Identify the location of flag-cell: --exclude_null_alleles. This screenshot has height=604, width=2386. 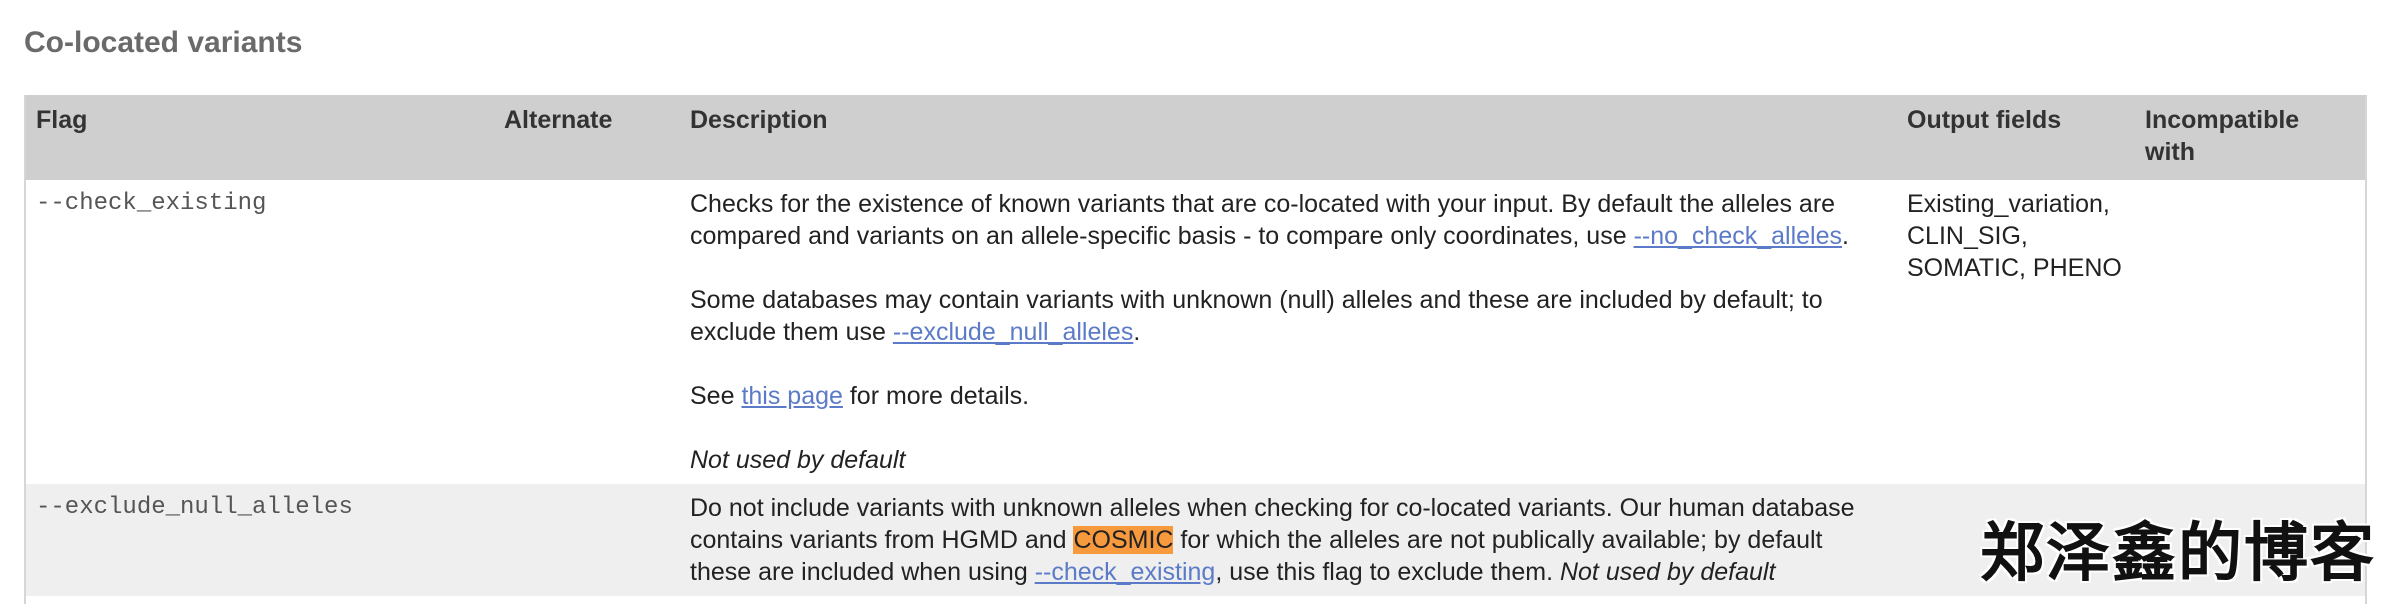
(260, 540).